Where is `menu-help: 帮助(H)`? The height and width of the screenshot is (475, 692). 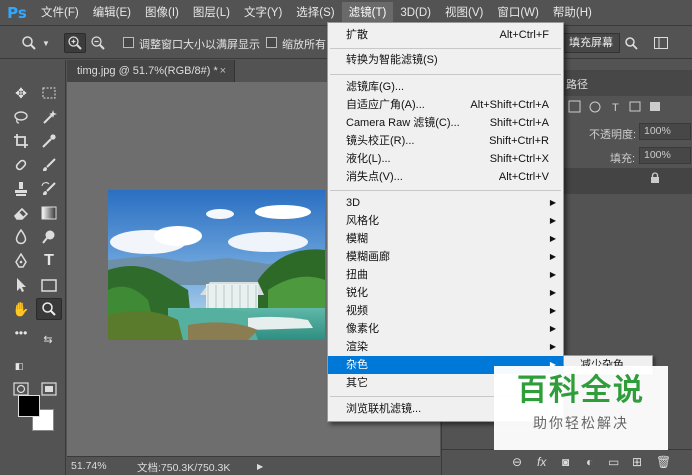 menu-help: 帮助(H) is located at coordinates (572, 13).